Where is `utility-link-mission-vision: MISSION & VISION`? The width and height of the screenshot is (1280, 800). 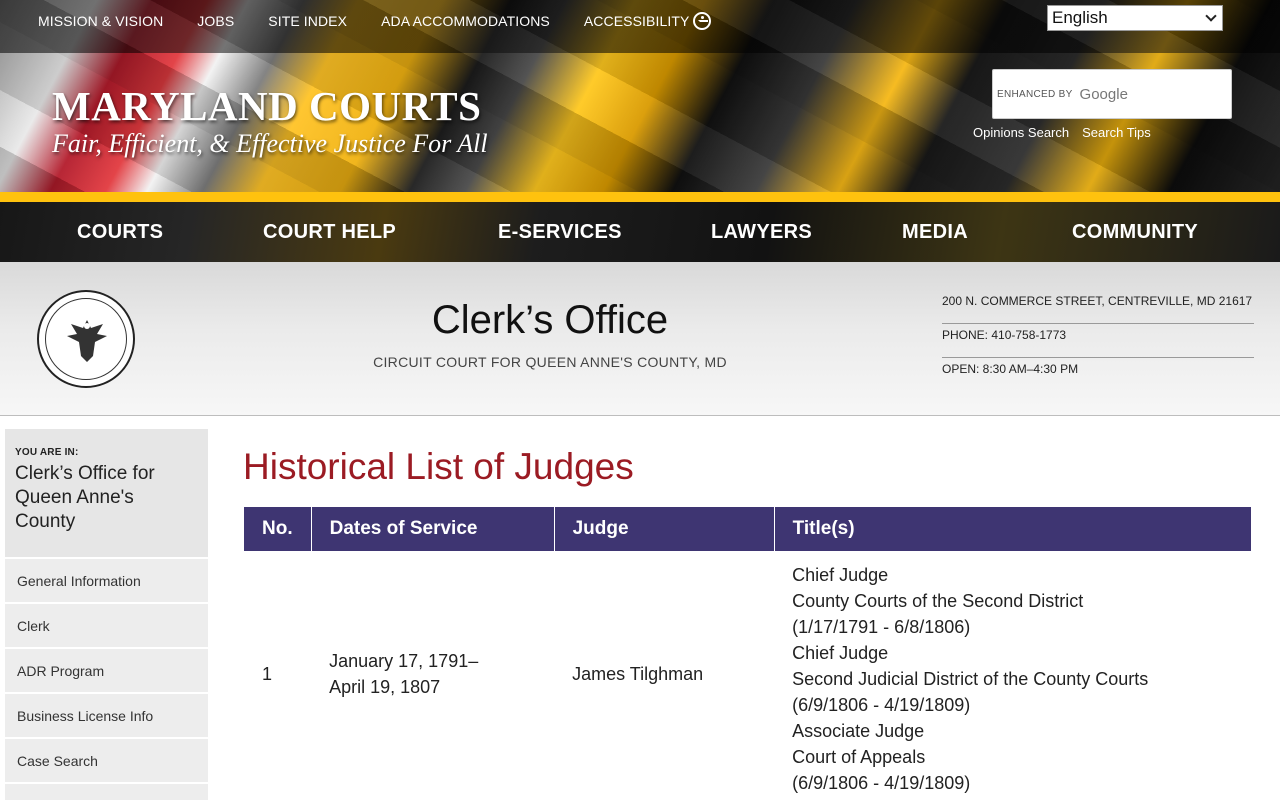
utility-link-mission-vision: MISSION & VISION is located at coordinates (100, 21).